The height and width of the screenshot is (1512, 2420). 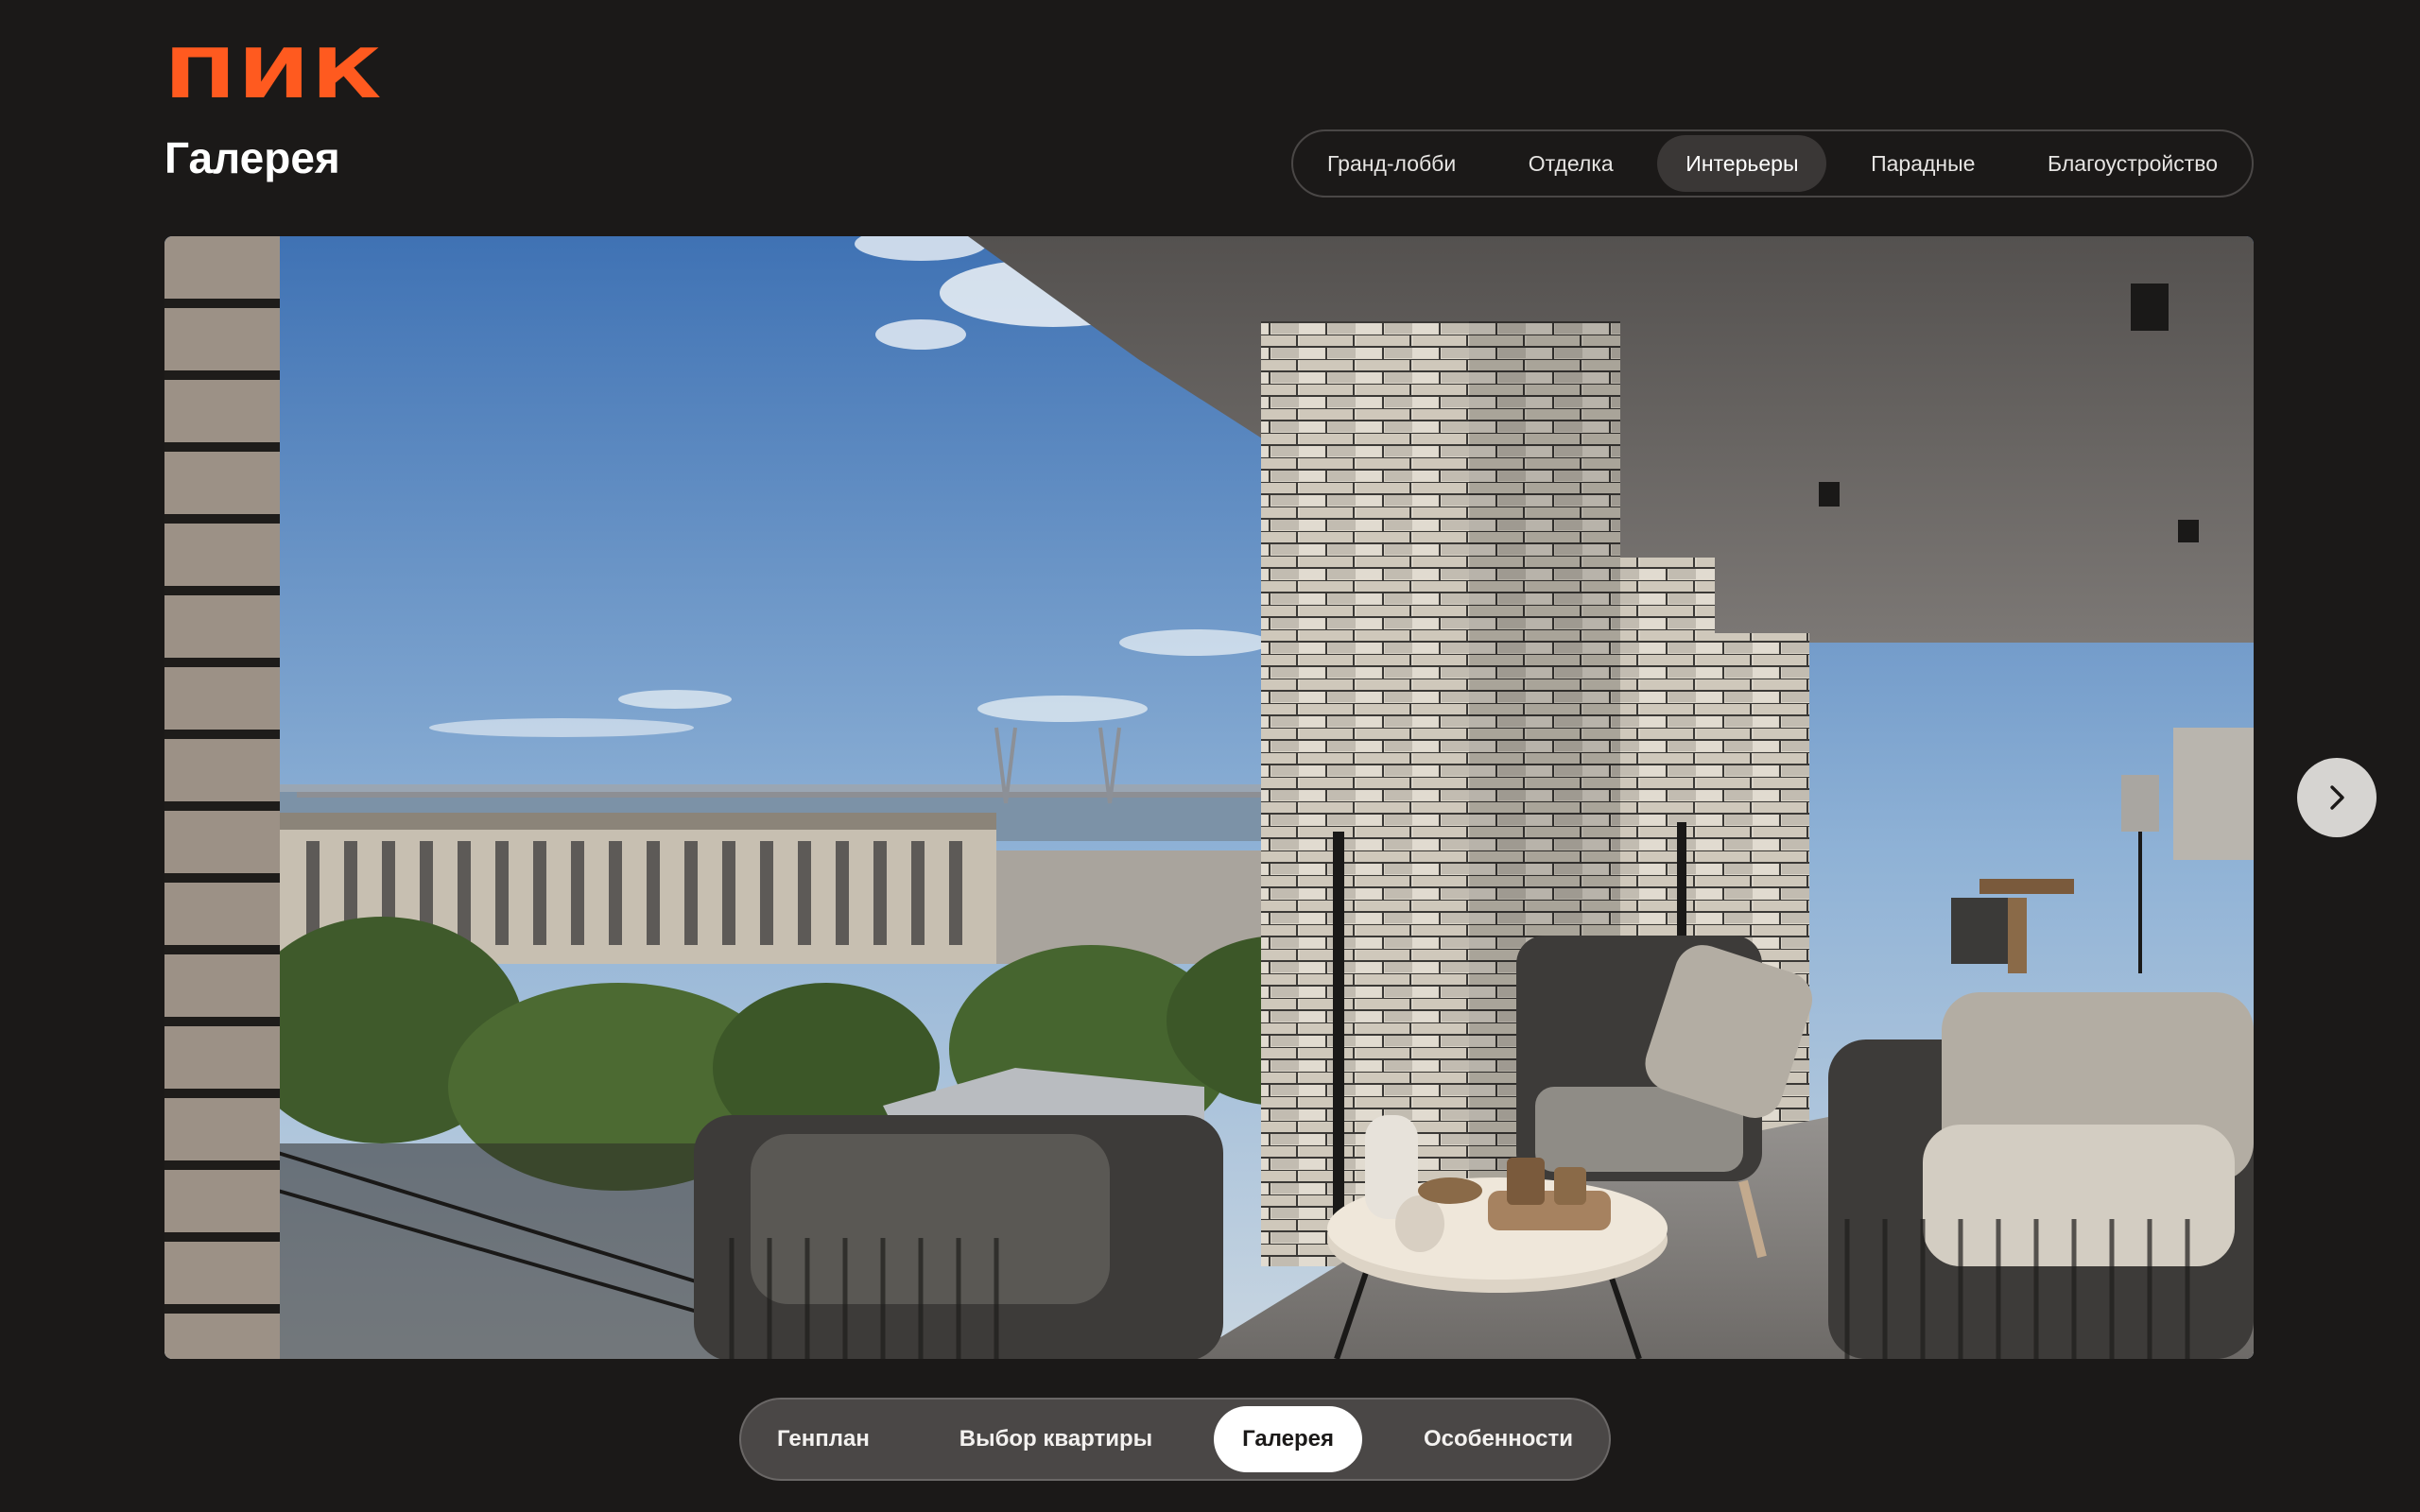 I want to click on page-title: Галерея, so click(x=252, y=157).